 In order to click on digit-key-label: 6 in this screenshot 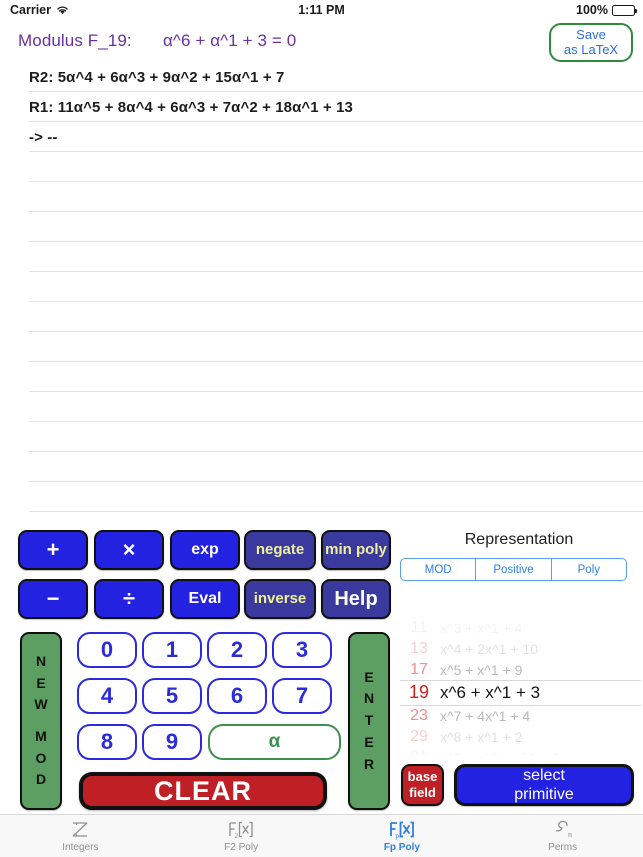, I will do `click(237, 695)`.